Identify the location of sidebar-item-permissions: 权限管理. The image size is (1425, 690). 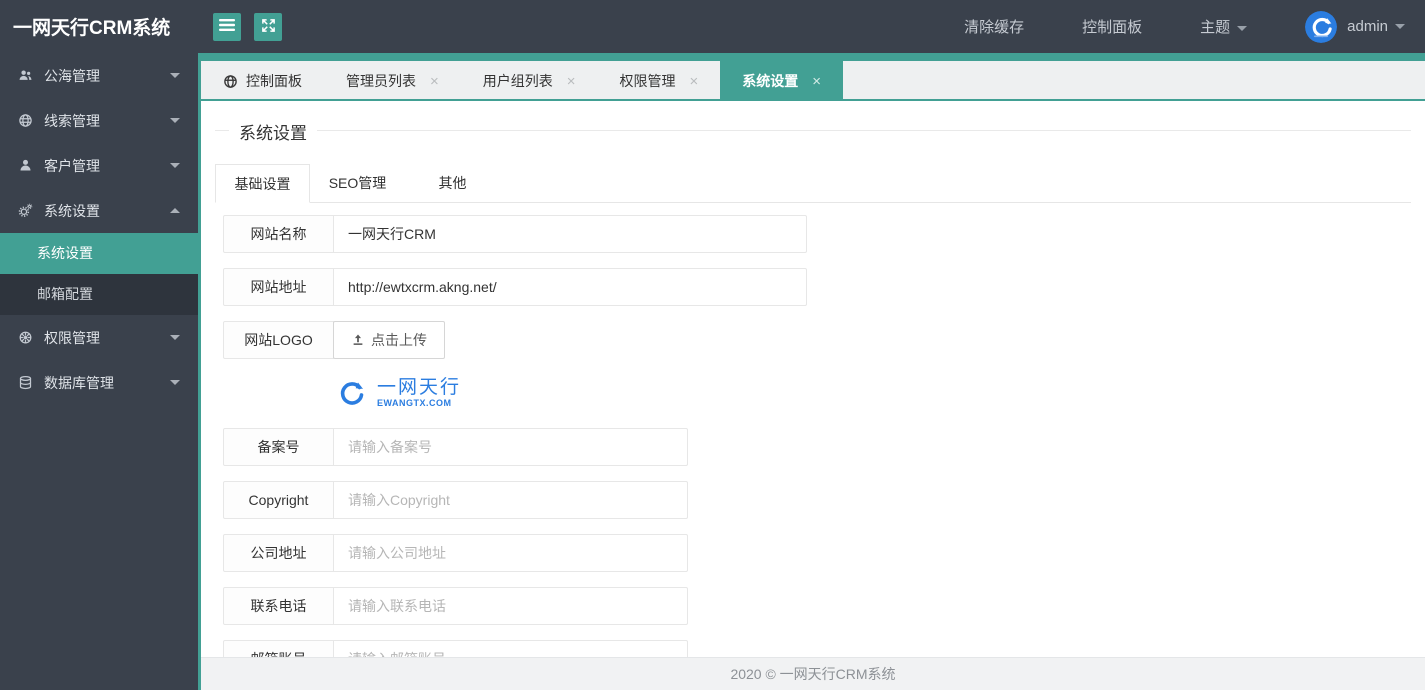
(99, 337).